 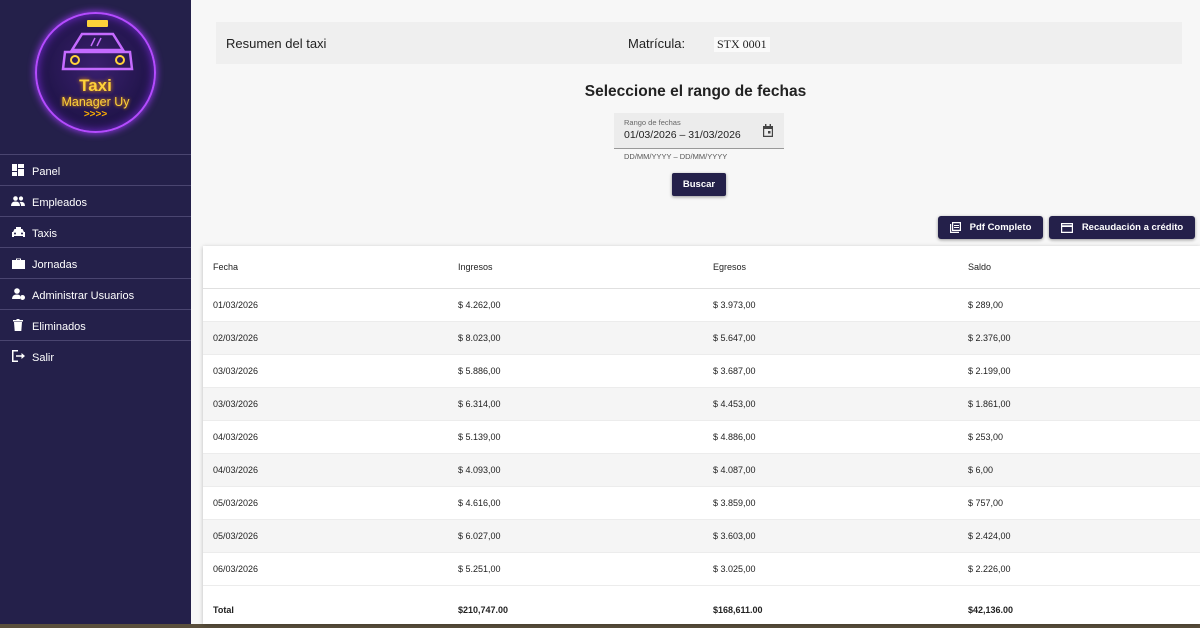 What do you see at coordinates (95, 114) in the screenshot?
I see `logo-arrows: >>>>` at bounding box center [95, 114].